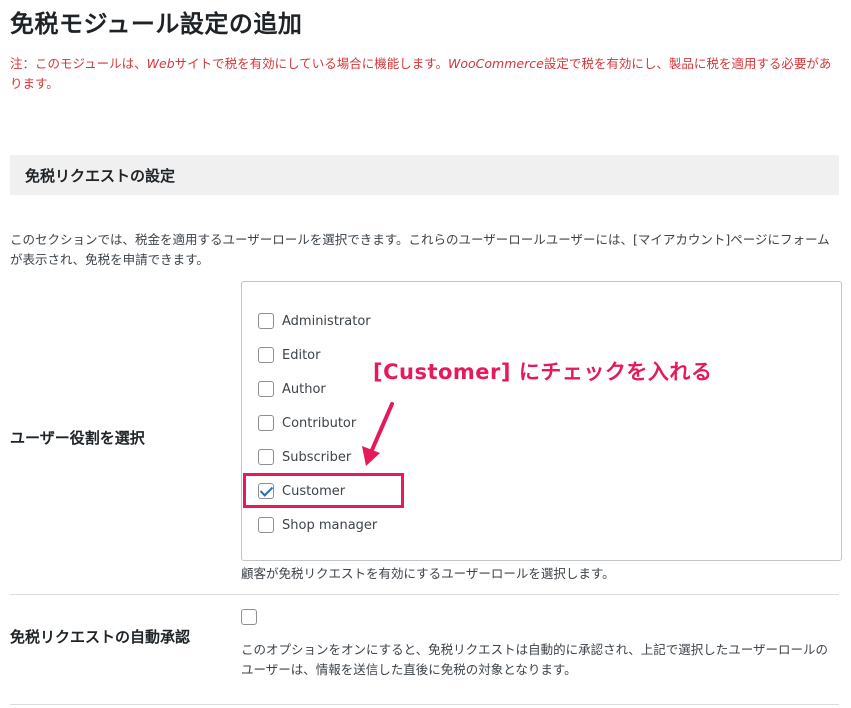 The image size is (851, 708). Describe the element at coordinates (266, 355) in the screenshot. I see `role-editor-checkbox` at that location.